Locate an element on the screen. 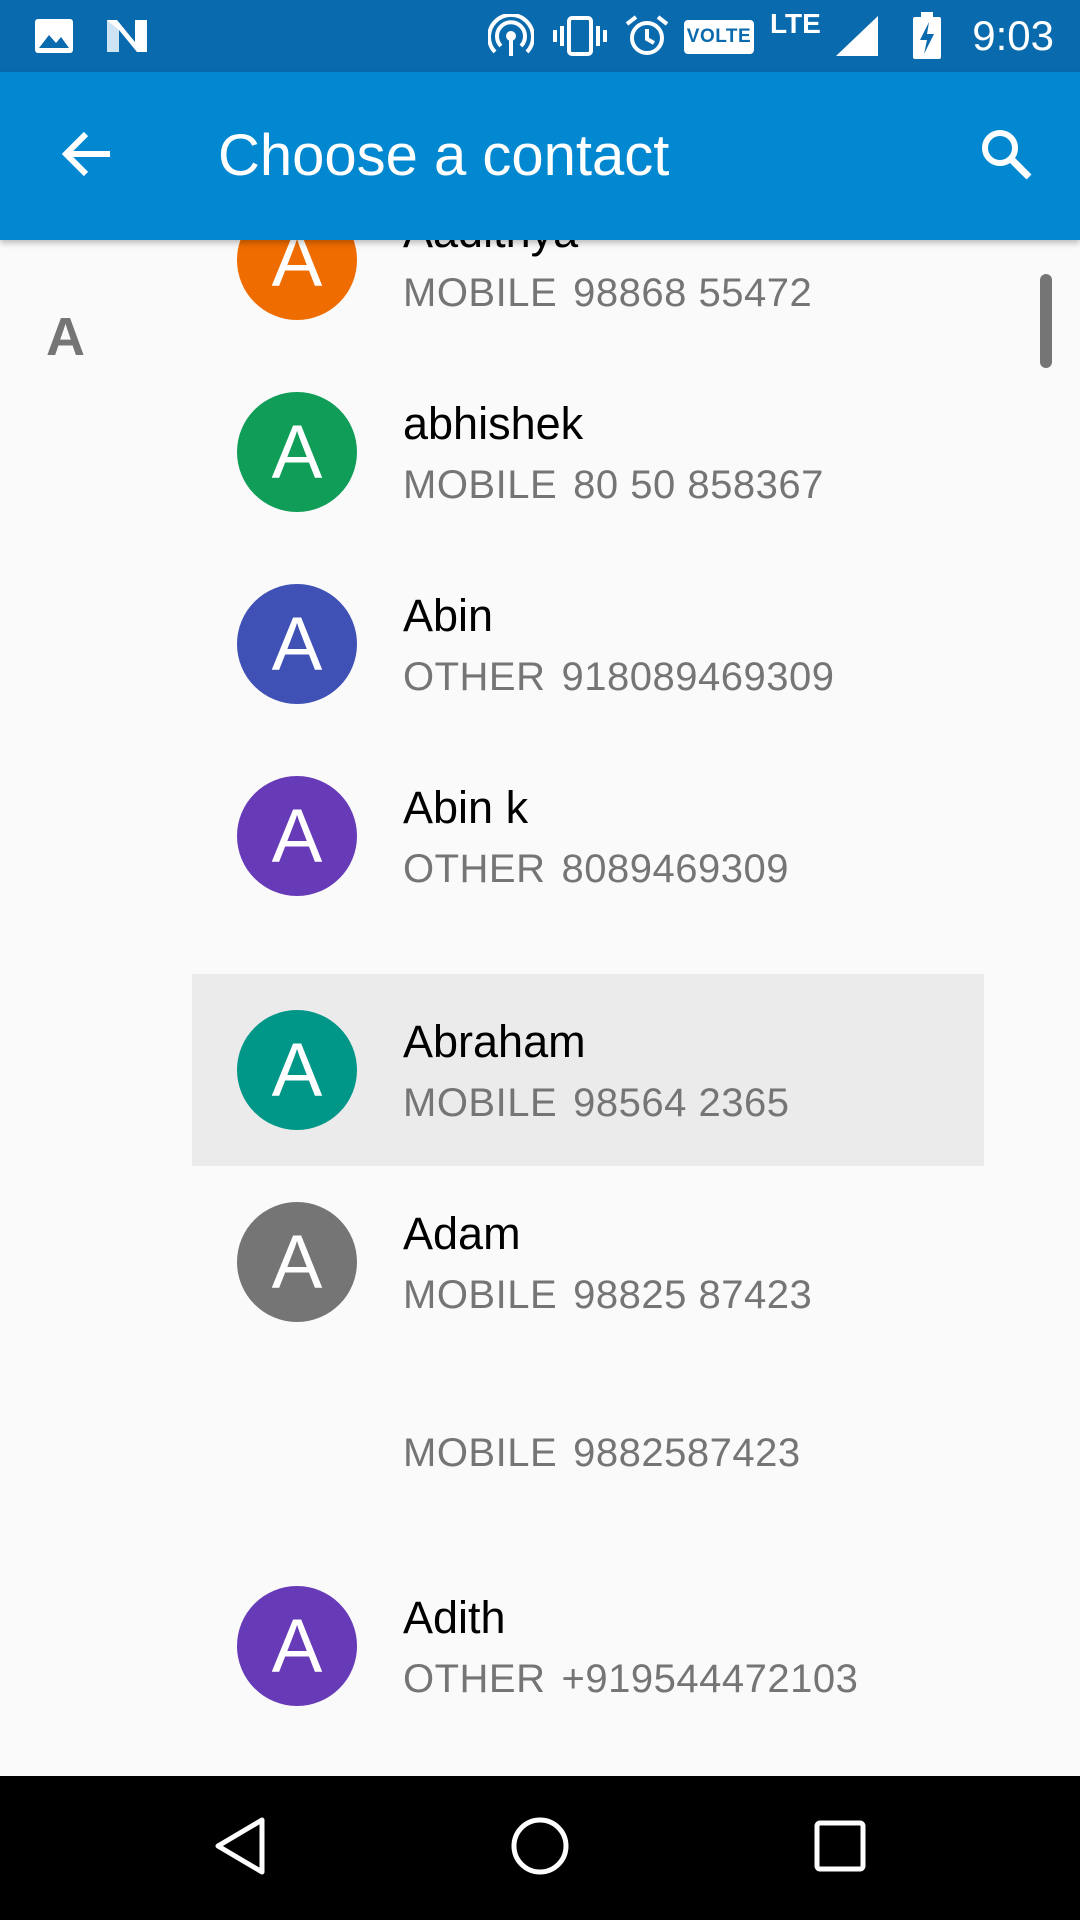  contact-phone: MOBILE 98868 55472 is located at coordinates (607, 293).